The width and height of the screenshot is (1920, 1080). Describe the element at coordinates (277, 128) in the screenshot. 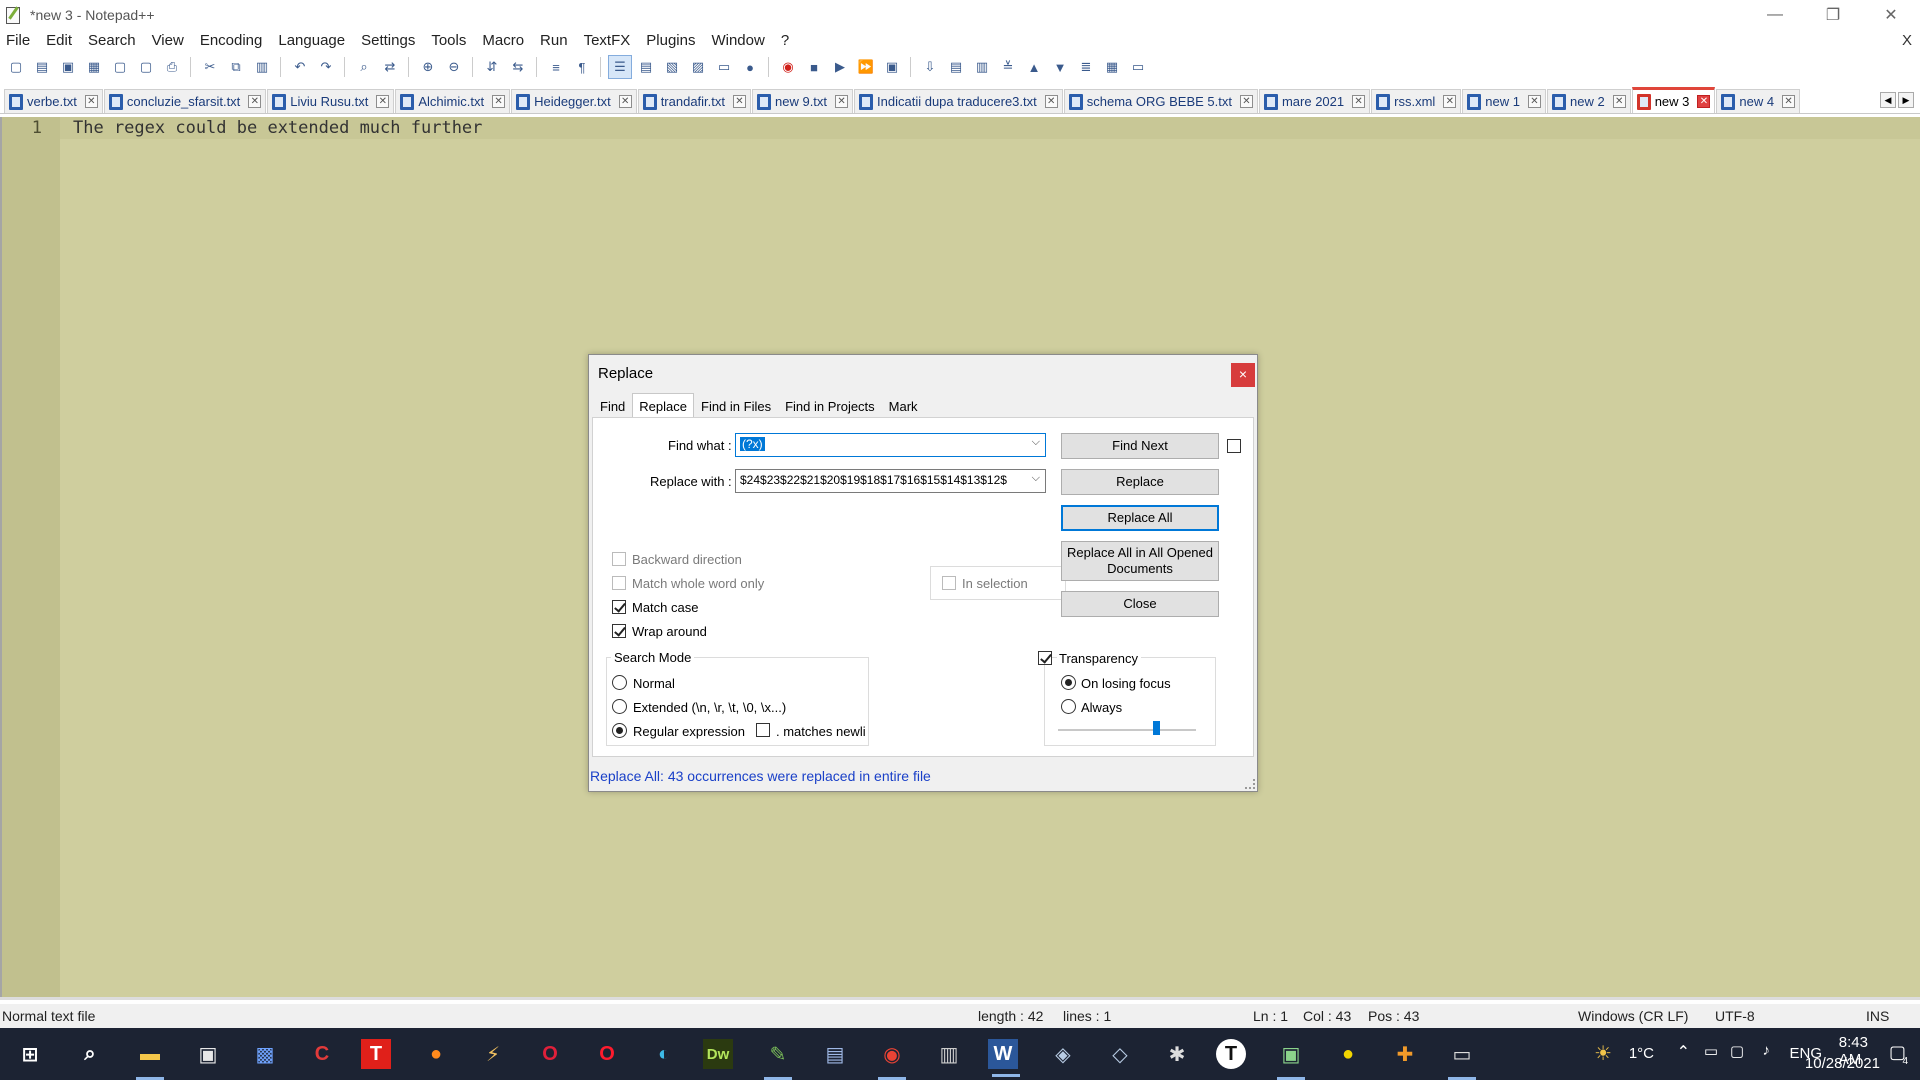

I see `editor-text-line: The regex could be extended much further` at that location.